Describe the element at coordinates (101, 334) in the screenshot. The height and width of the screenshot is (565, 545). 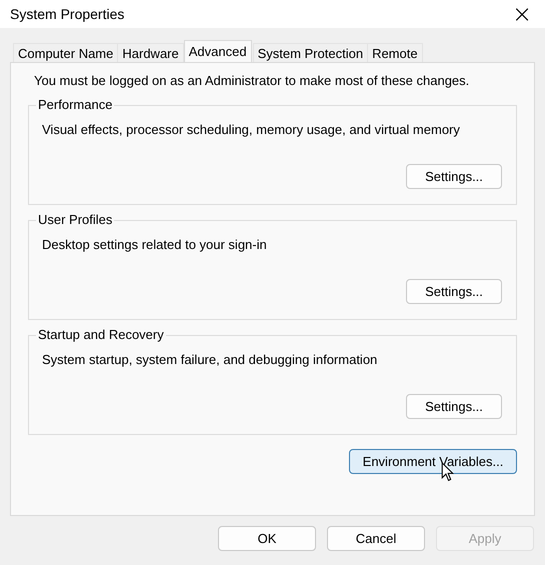
I see `group-title: Startup and Recovery` at that location.